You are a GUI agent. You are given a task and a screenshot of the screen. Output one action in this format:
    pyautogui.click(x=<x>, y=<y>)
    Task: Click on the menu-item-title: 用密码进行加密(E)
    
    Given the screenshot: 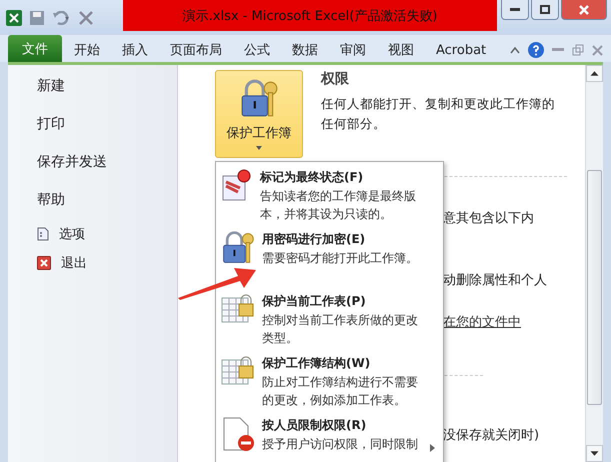 What is the action you would take?
    pyautogui.click(x=345, y=239)
    